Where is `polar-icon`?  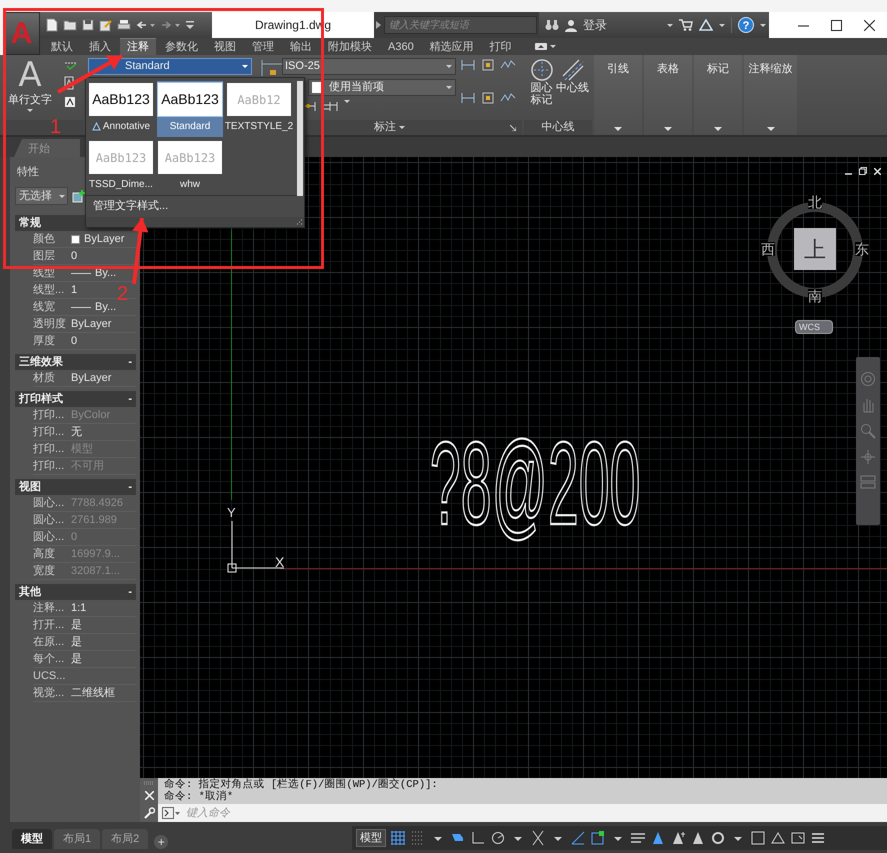 polar-icon is located at coordinates (498, 838).